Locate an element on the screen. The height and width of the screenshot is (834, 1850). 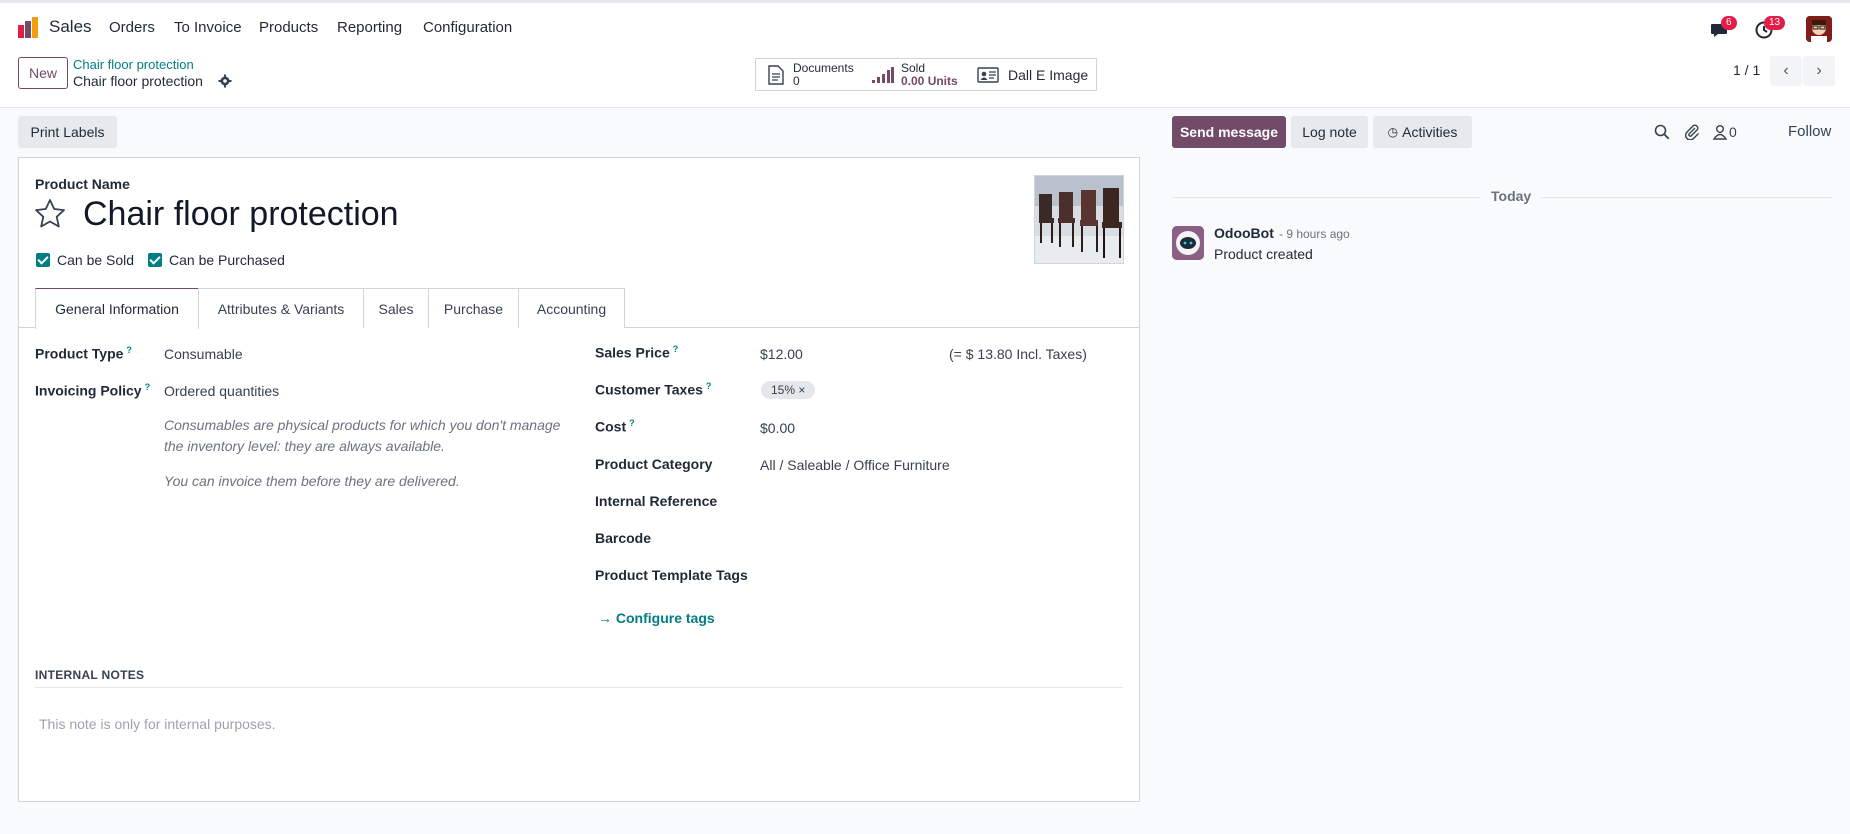
activities-badge: 13 is located at coordinates (1775, 23).